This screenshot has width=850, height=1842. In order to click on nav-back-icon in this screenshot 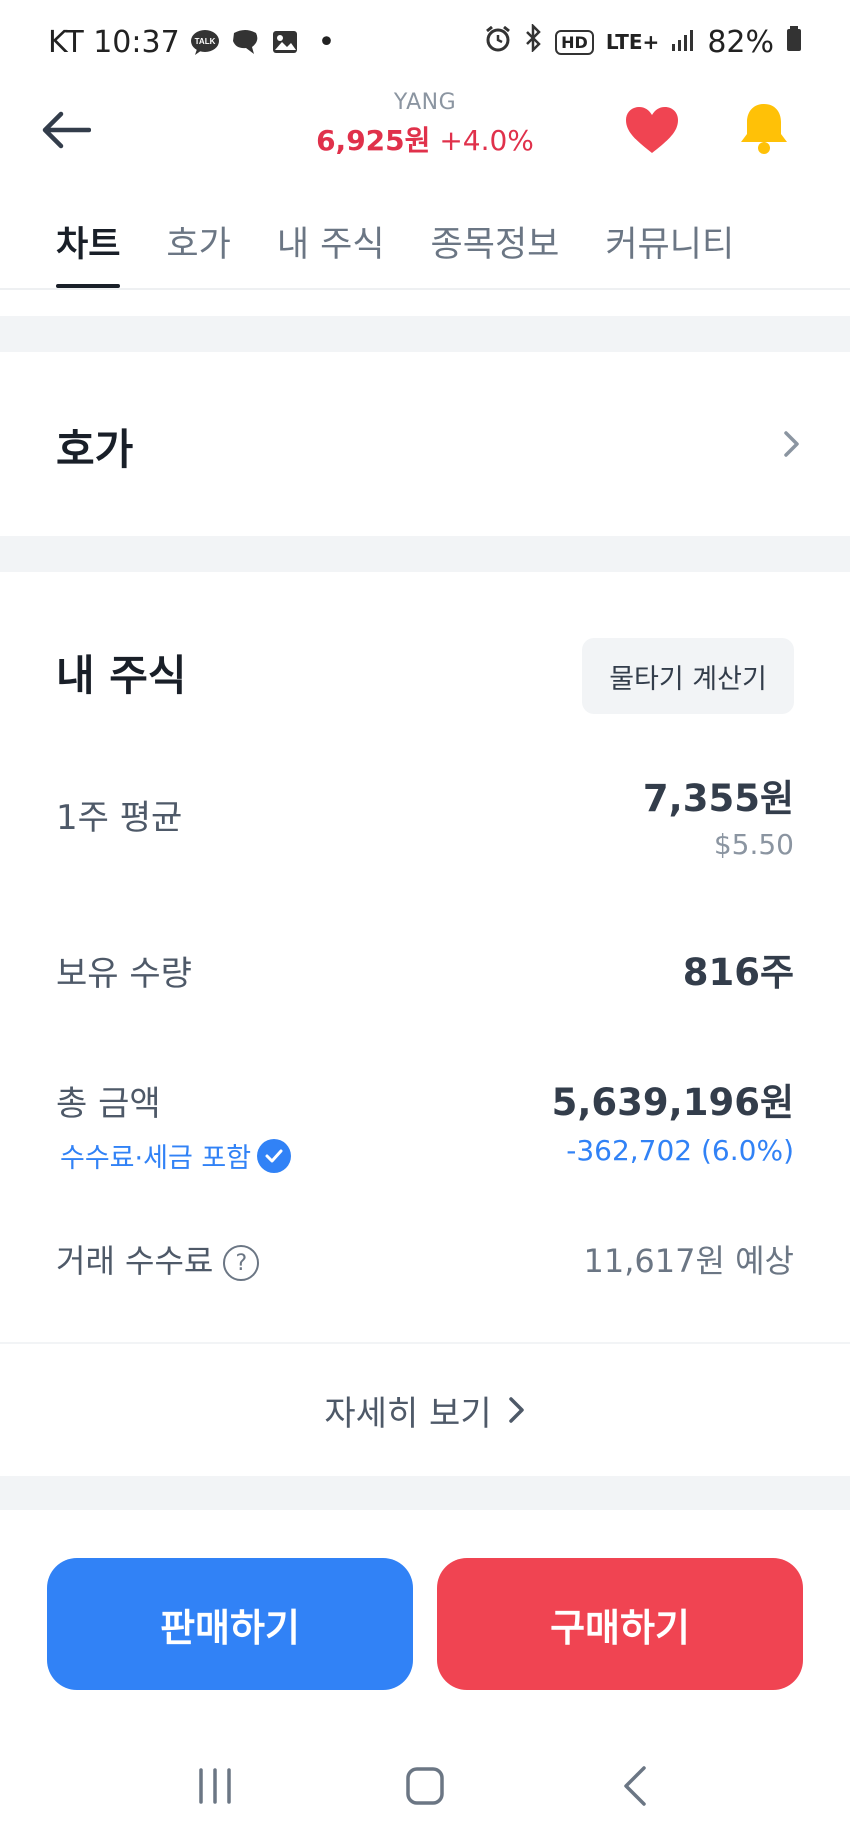, I will do `click(635, 1786)`.